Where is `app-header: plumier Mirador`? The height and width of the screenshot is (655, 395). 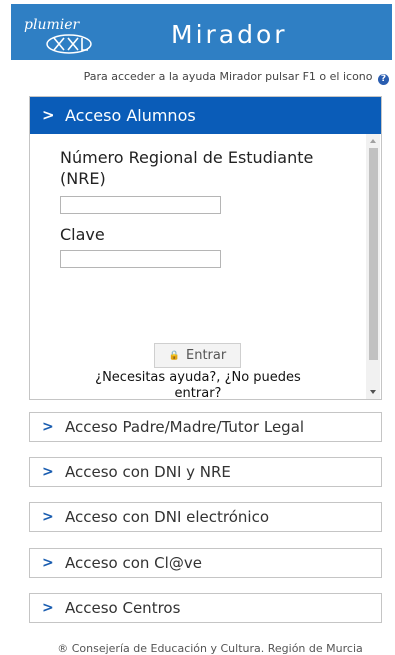
app-header: plumier Mirador is located at coordinates (201, 32).